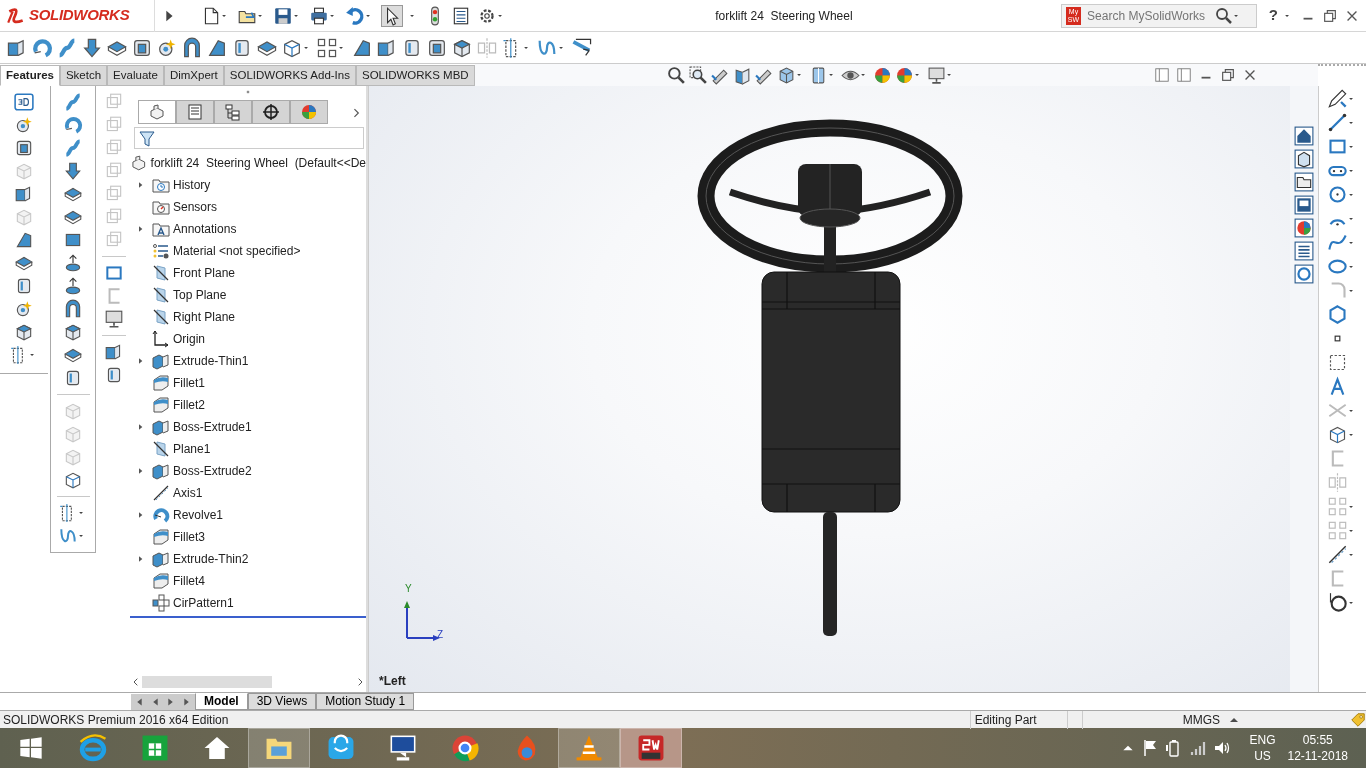  What do you see at coordinates (212, 471) in the screenshot?
I see `tree-item: Boss-Extrude2` at bounding box center [212, 471].